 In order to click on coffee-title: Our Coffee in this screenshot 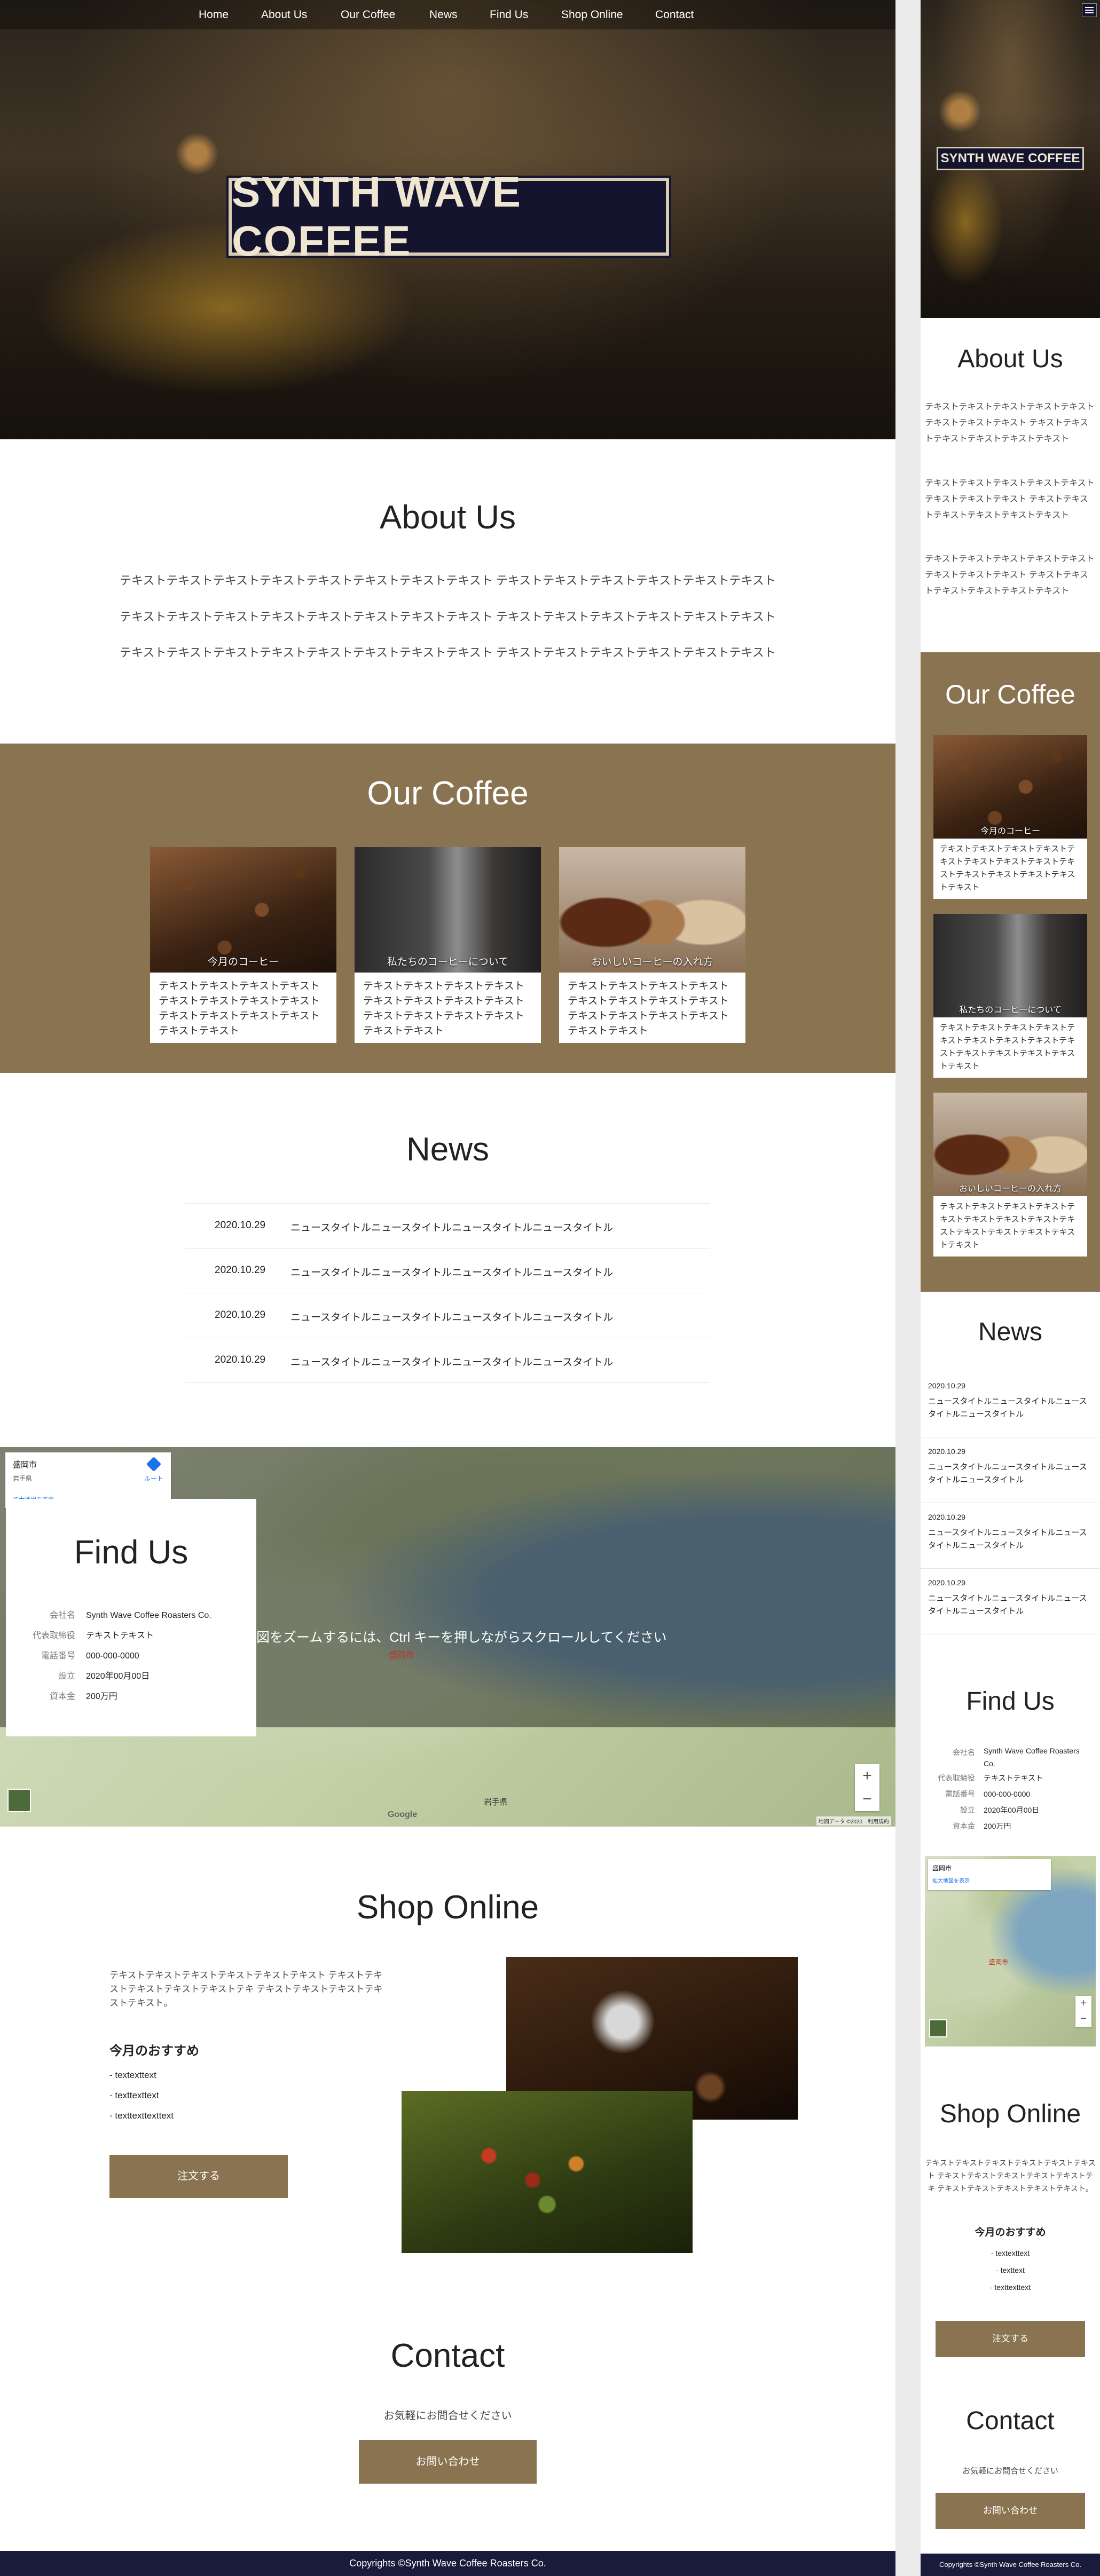, I will do `click(1010, 694)`.